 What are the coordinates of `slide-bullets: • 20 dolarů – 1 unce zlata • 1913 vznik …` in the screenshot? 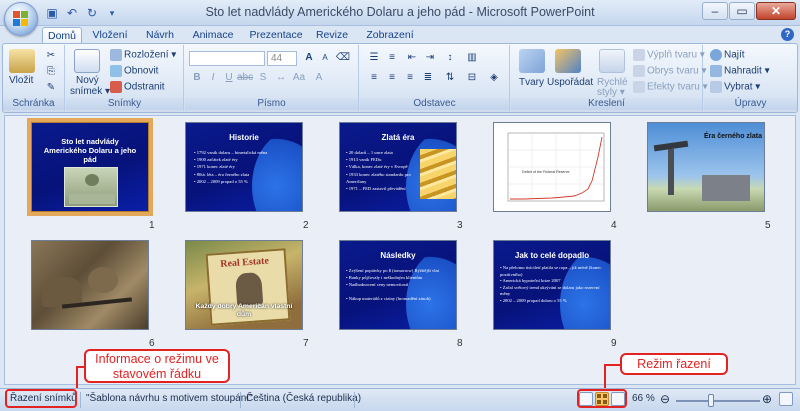 It's located at (382, 170).